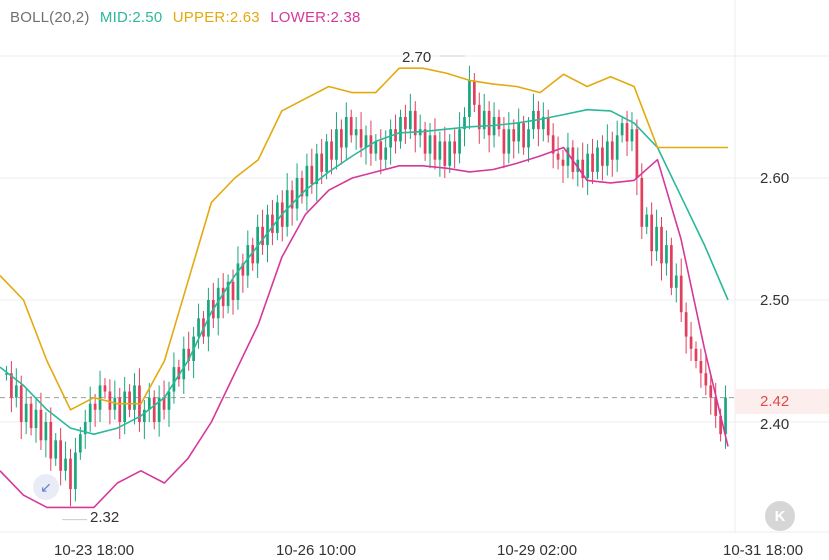 The width and height of the screenshot is (829, 560). What do you see at coordinates (94, 550) in the screenshot?
I see `x-tick-label: 10-23 18:00` at bounding box center [94, 550].